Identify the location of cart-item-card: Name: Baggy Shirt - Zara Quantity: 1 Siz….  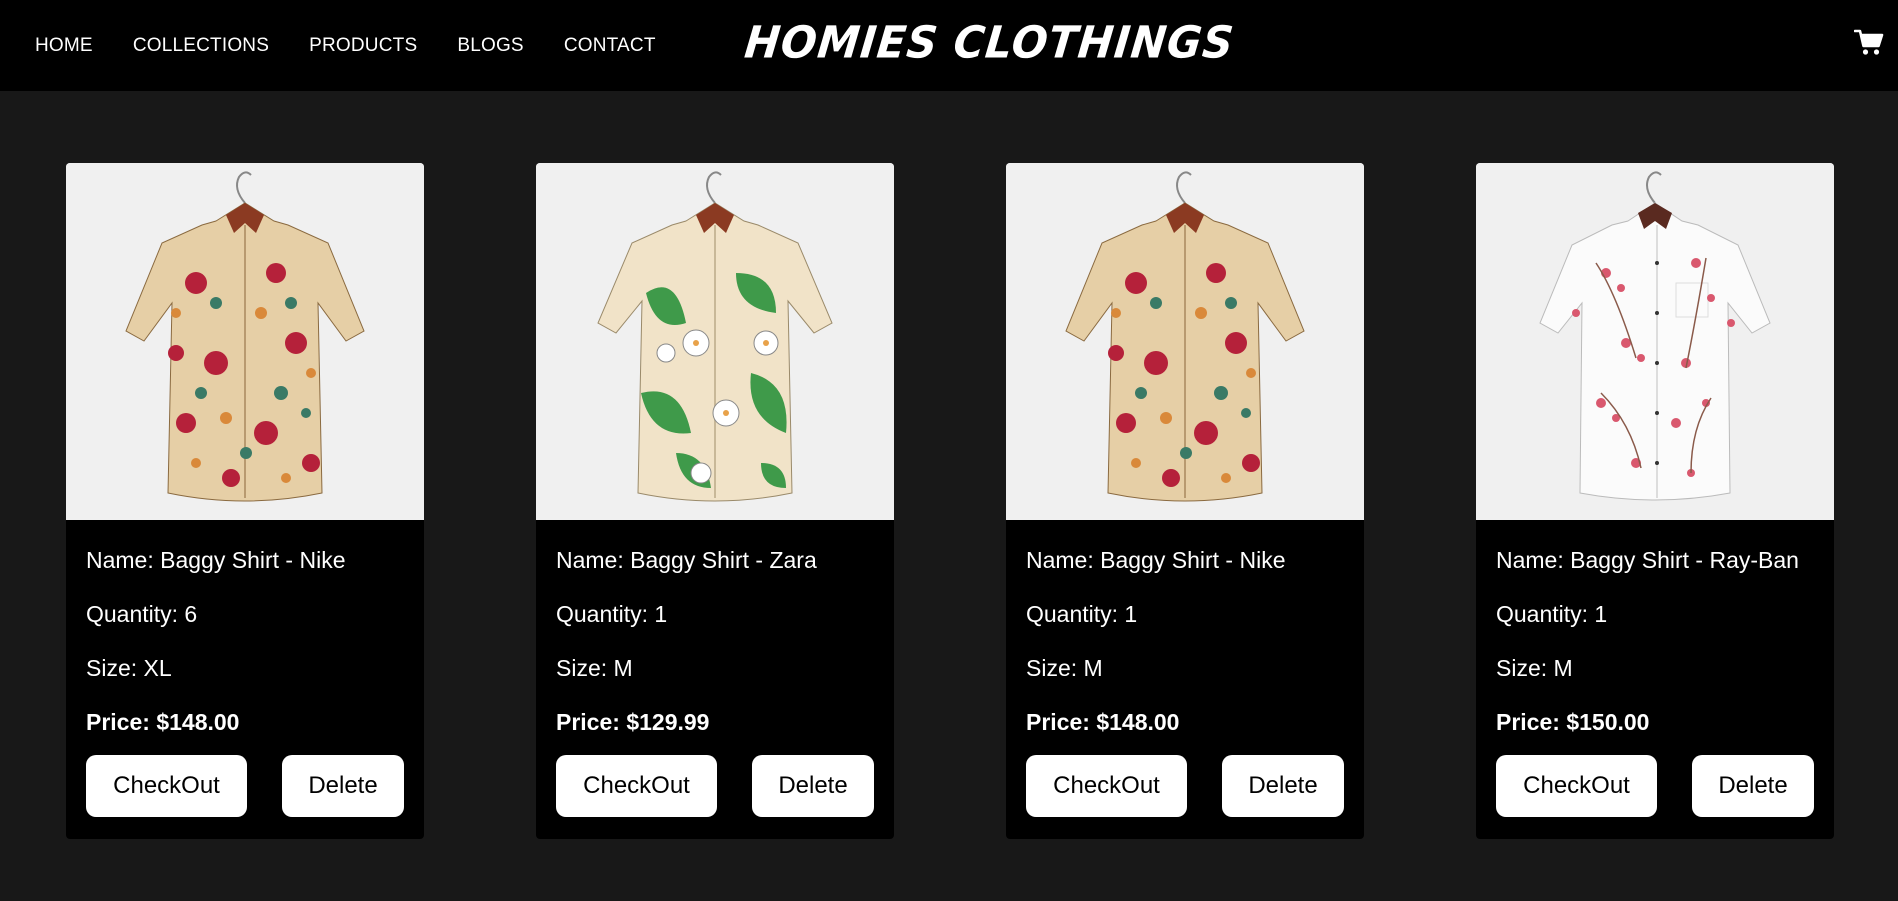
(715, 501).